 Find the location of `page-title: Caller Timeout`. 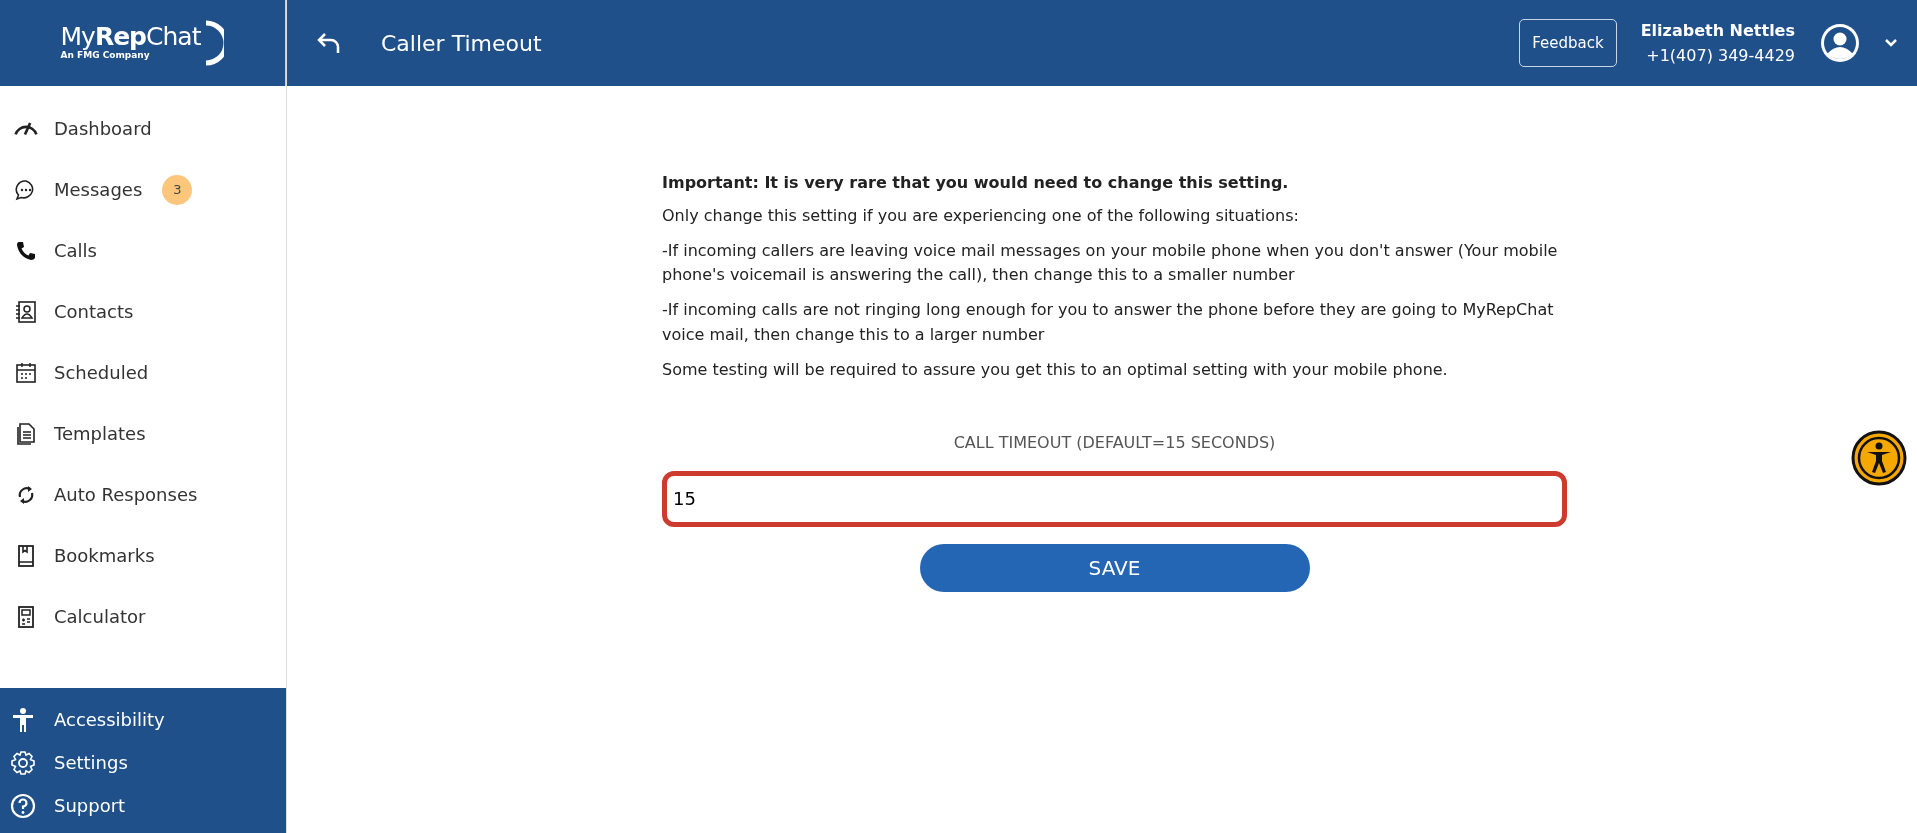

page-title: Caller Timeout is located at coordinates (461, 43).